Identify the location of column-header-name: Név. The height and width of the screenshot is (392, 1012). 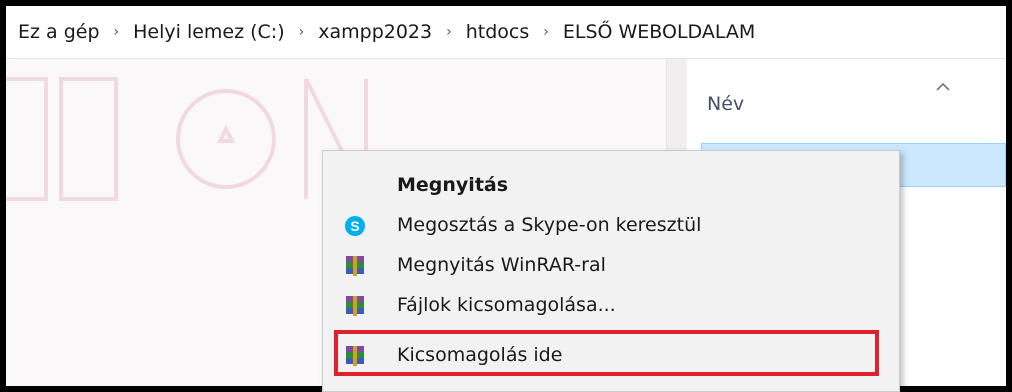
(725, 104).